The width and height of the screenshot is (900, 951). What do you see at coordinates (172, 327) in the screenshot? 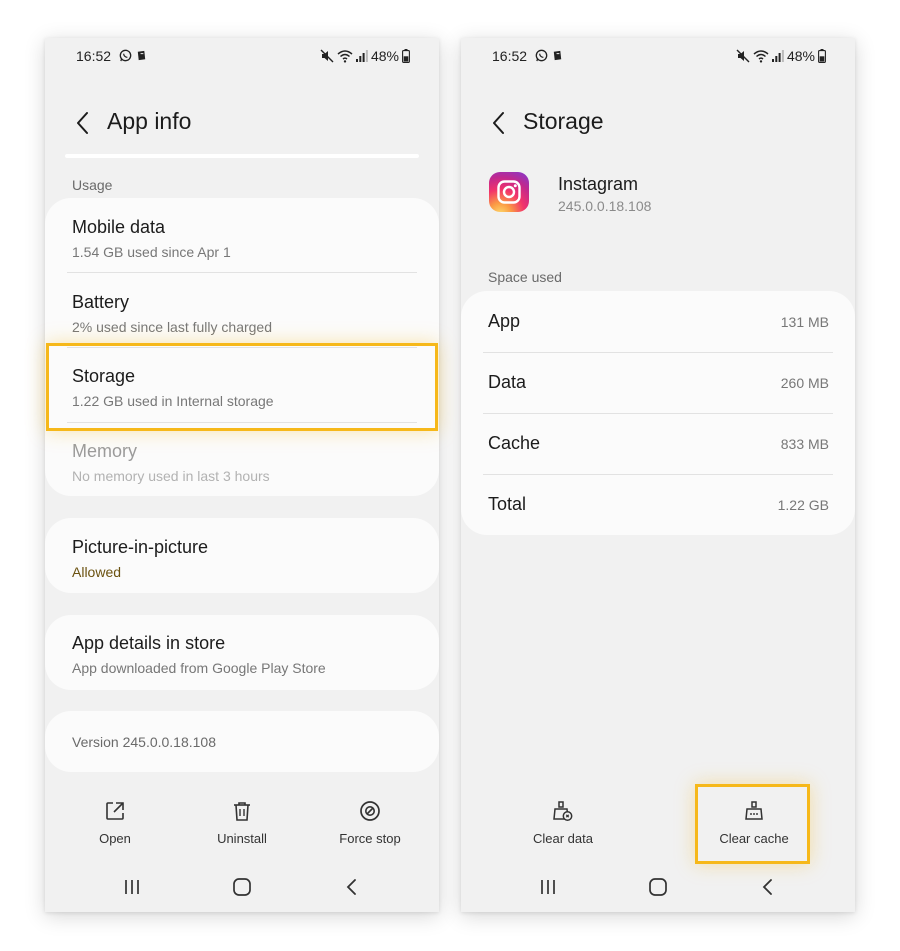
I see `item-subtitle: 2% used since last fully charged` at bounding box center [172, 327].